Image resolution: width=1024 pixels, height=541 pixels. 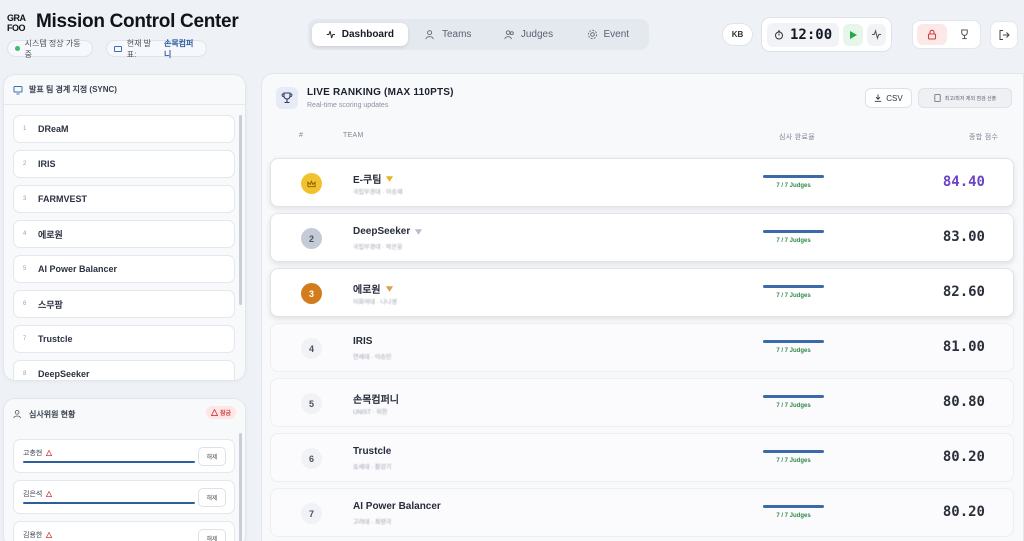 I want to click on rank-badge: 7, so click(x=311, y=513).